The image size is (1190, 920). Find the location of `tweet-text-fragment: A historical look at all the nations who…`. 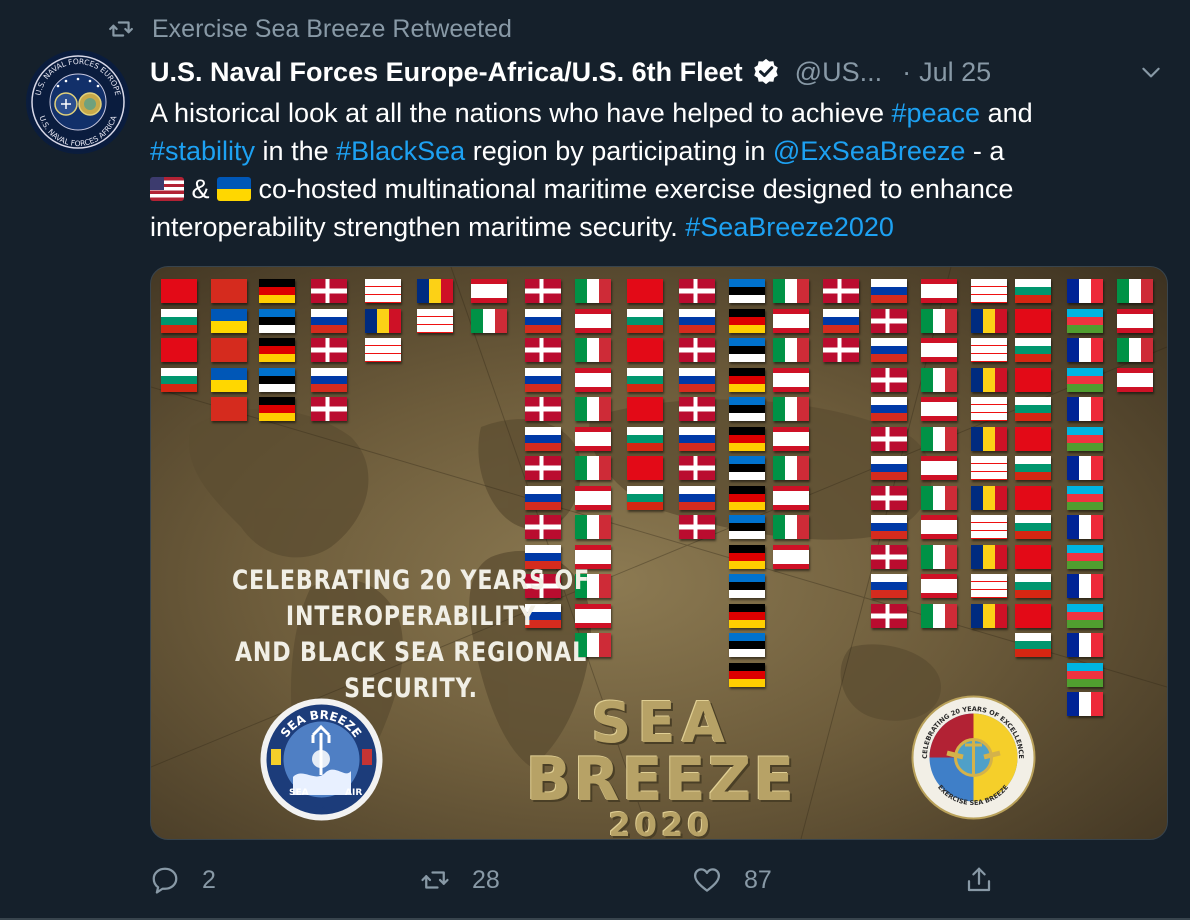

tweet-text-fragment: A historical look at all the nations who… is located at coordinates (521, 113).